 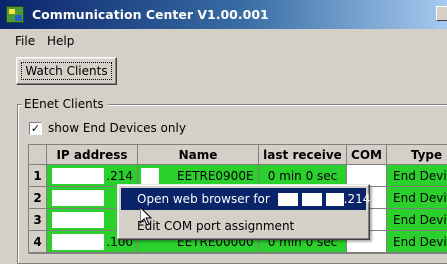 I want to click on row-number: 3, so click(x=38, y=220).